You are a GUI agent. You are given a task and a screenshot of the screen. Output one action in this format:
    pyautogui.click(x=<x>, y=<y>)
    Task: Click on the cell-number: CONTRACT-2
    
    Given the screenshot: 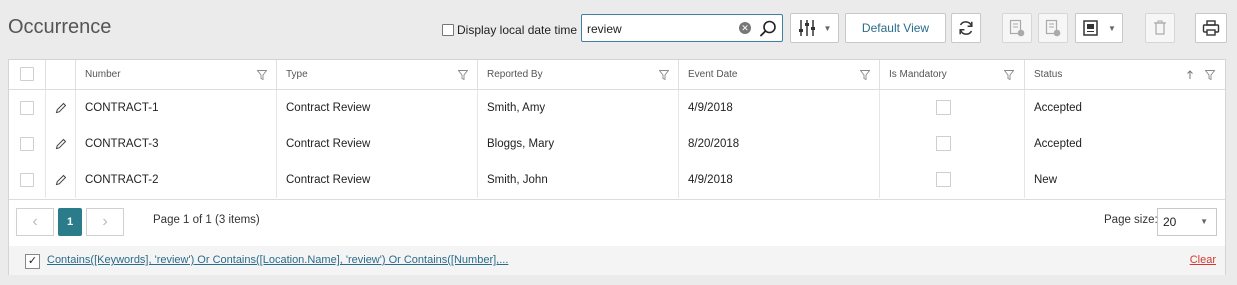 What is the action you would take?
    pyautogui.click(x=176, y=180)
    